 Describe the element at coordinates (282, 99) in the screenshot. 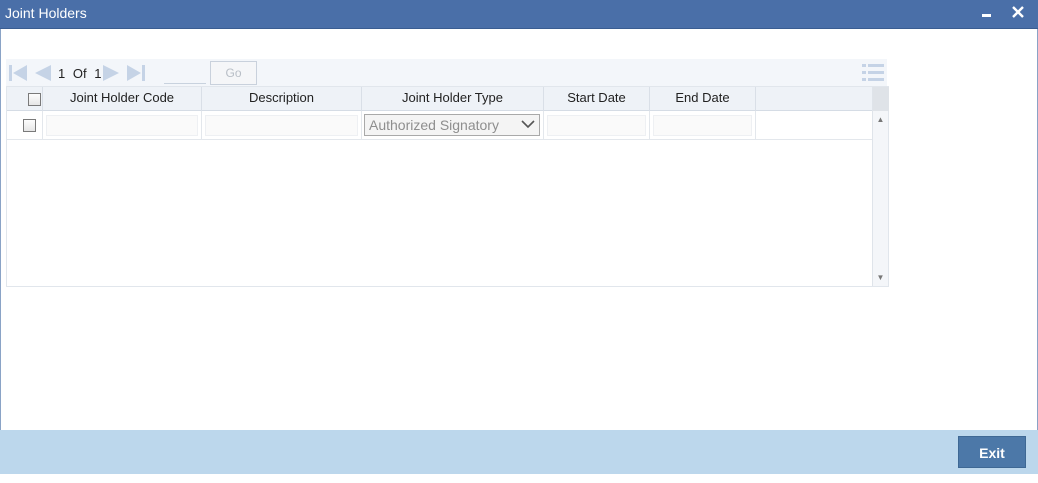

I see `column-header-description: Description` at that location.